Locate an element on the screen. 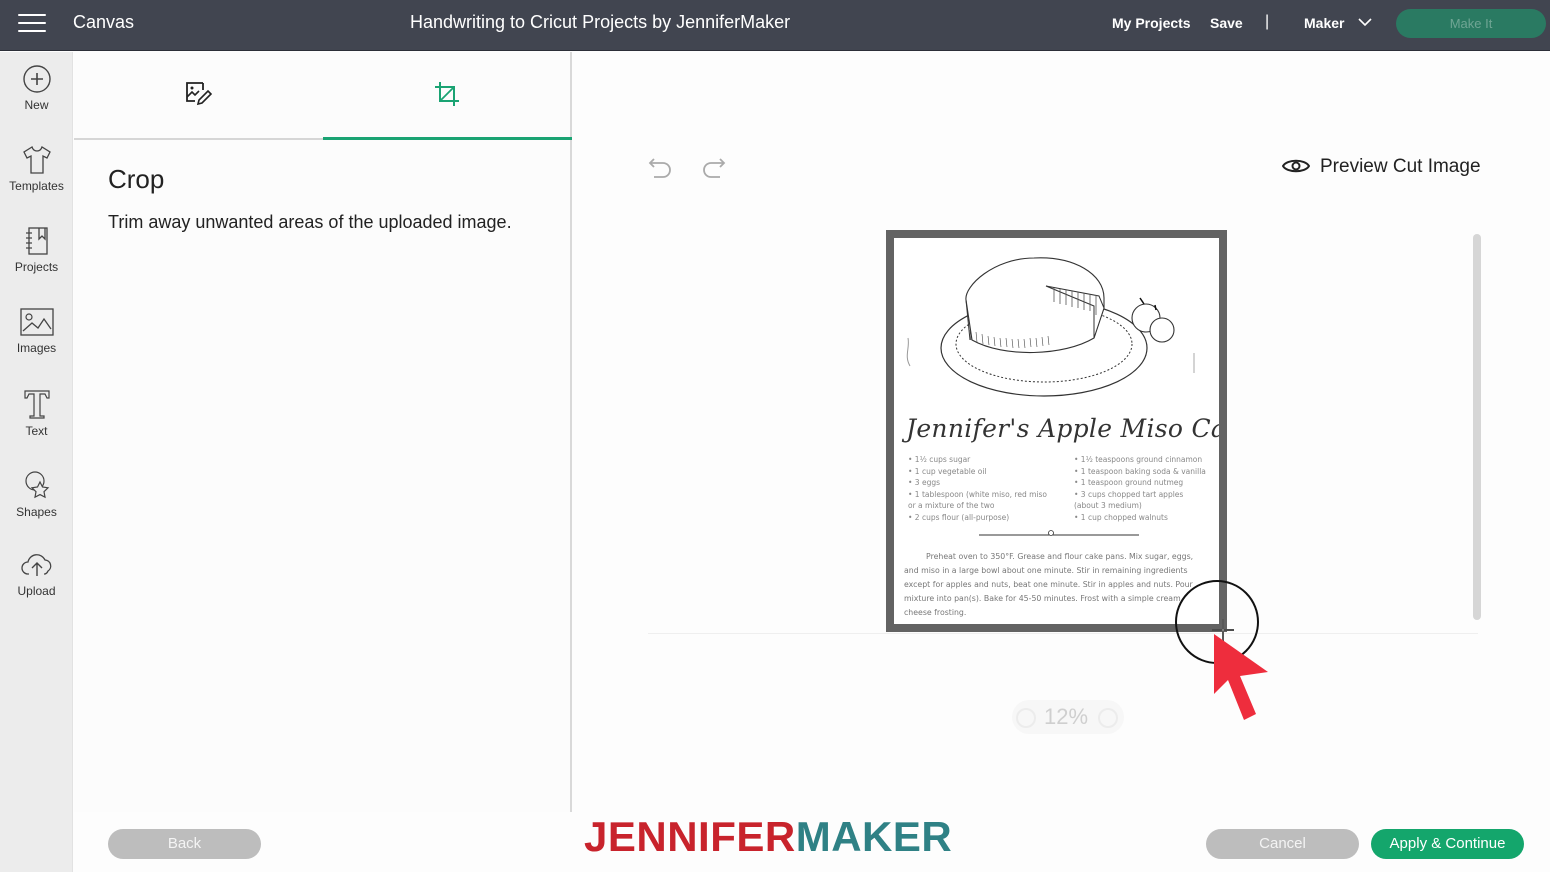 This screenshot has height=872, width=1550. undo-icon is located at coordinates (659, 168).